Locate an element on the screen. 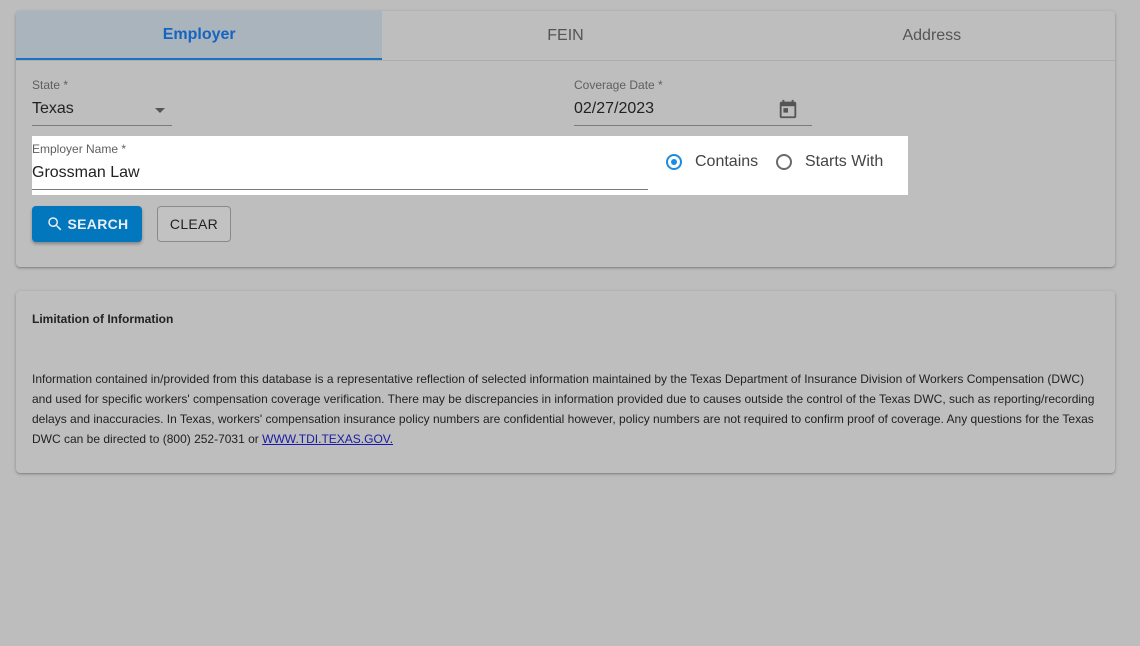  tab-fein: FEIN is located at coordinates (565, 35).